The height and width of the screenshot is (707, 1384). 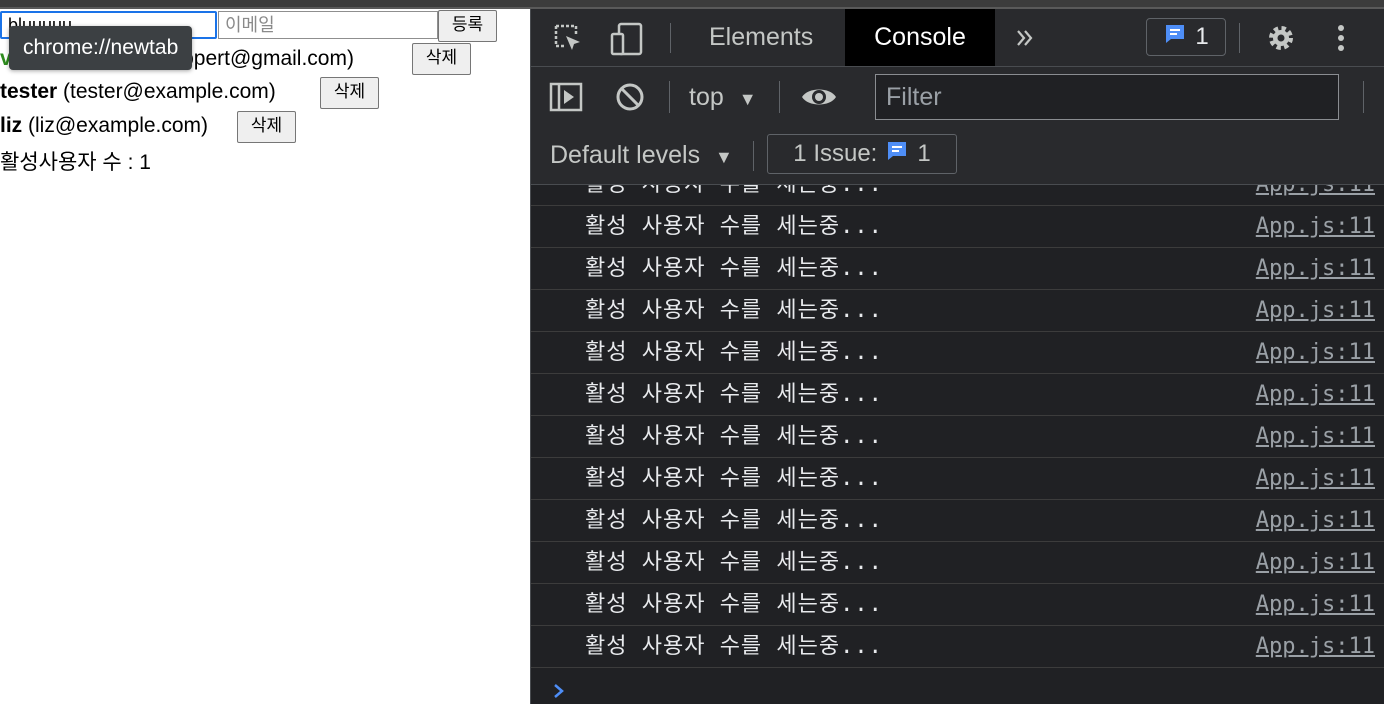 I want to click on context-label: top, so click(x=706, y=97).